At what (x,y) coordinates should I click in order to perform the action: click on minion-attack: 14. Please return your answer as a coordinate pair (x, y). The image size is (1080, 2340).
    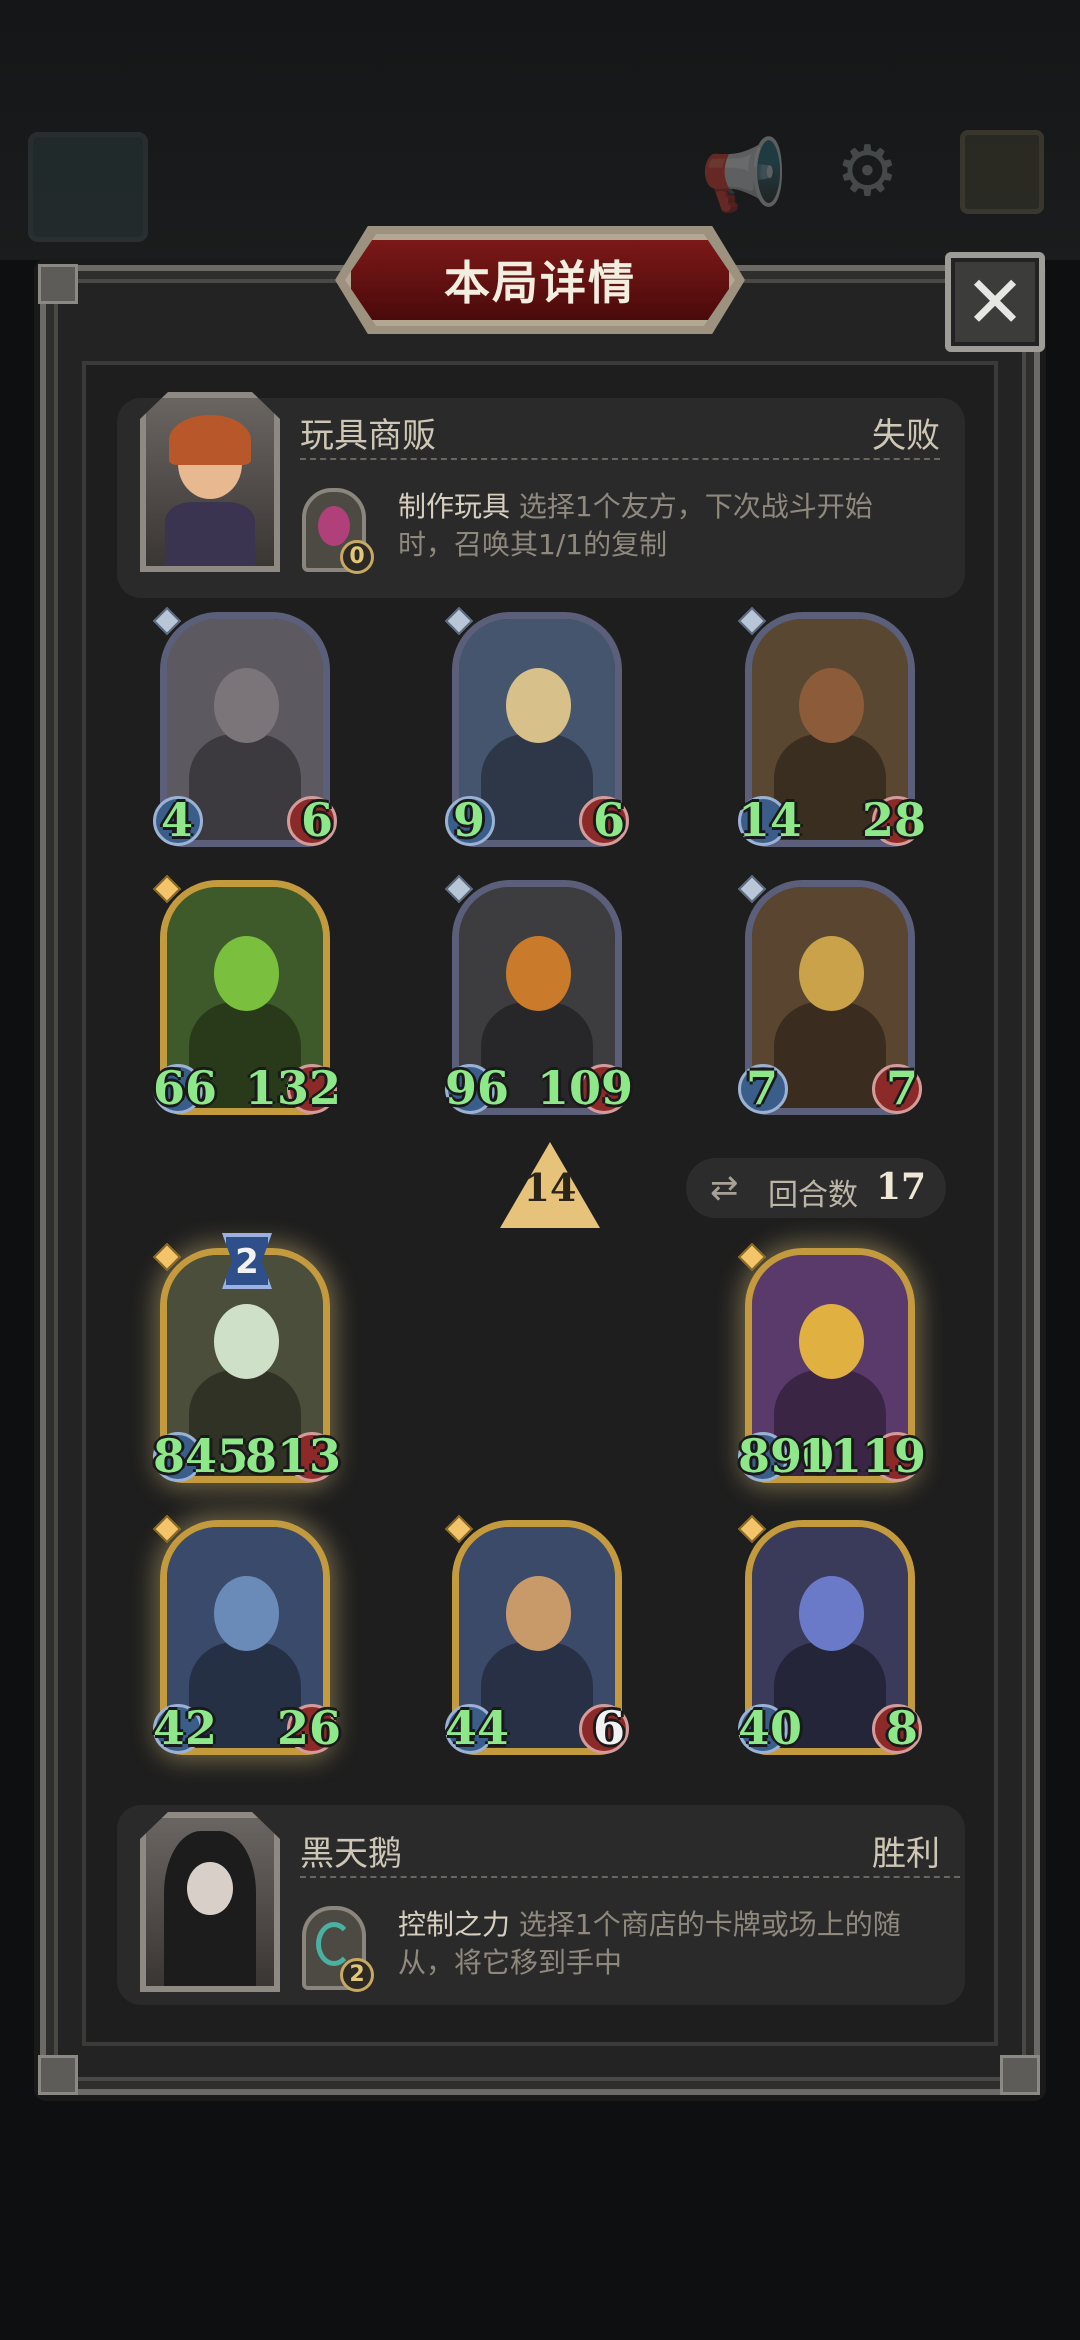
    Looking at the image, I should click on (770, 820).